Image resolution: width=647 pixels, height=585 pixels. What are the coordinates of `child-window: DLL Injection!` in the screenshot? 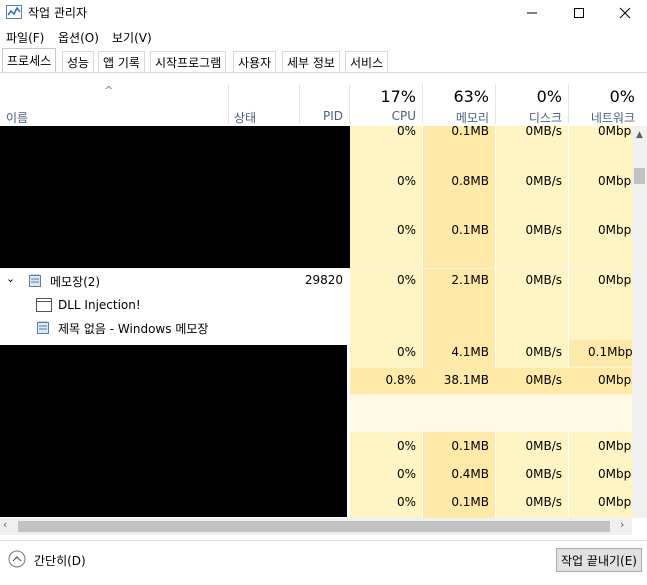 It's located at (99, 305).